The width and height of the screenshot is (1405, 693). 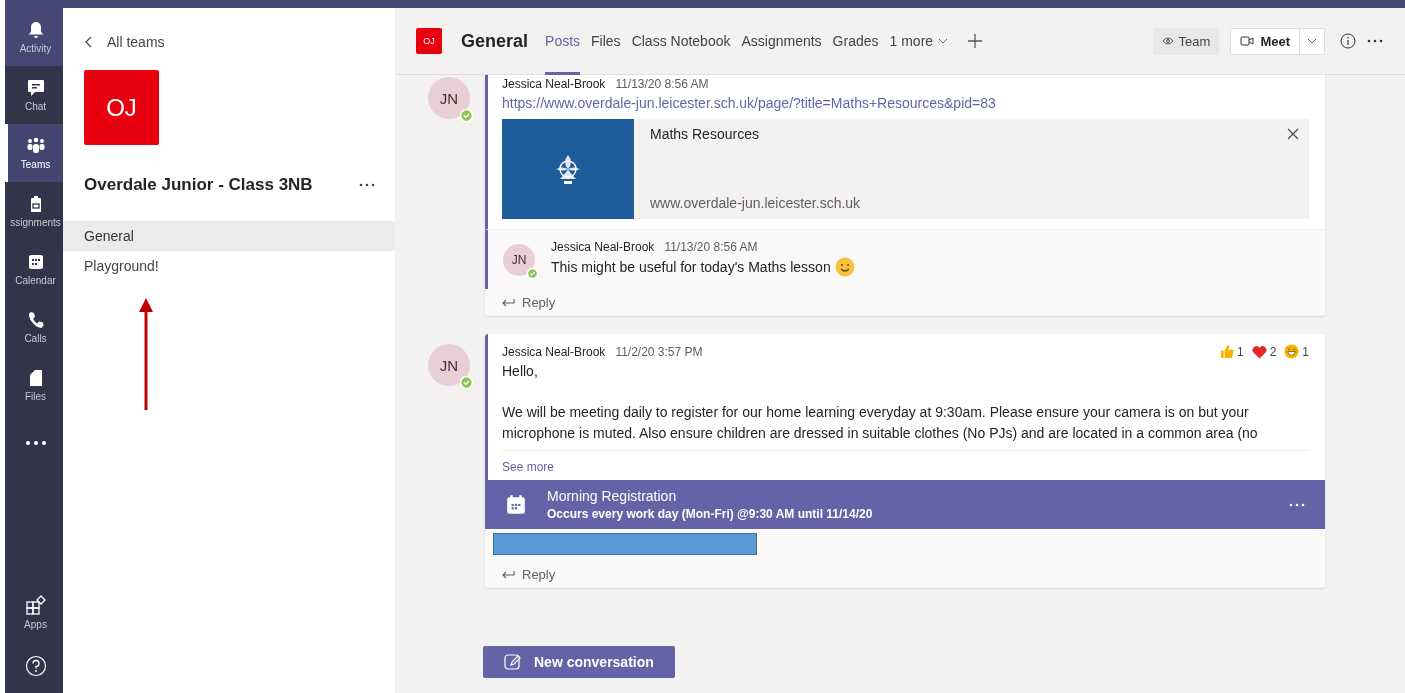 I want to click on meeting-title: Morning Registration, so click(x=612, y=496).